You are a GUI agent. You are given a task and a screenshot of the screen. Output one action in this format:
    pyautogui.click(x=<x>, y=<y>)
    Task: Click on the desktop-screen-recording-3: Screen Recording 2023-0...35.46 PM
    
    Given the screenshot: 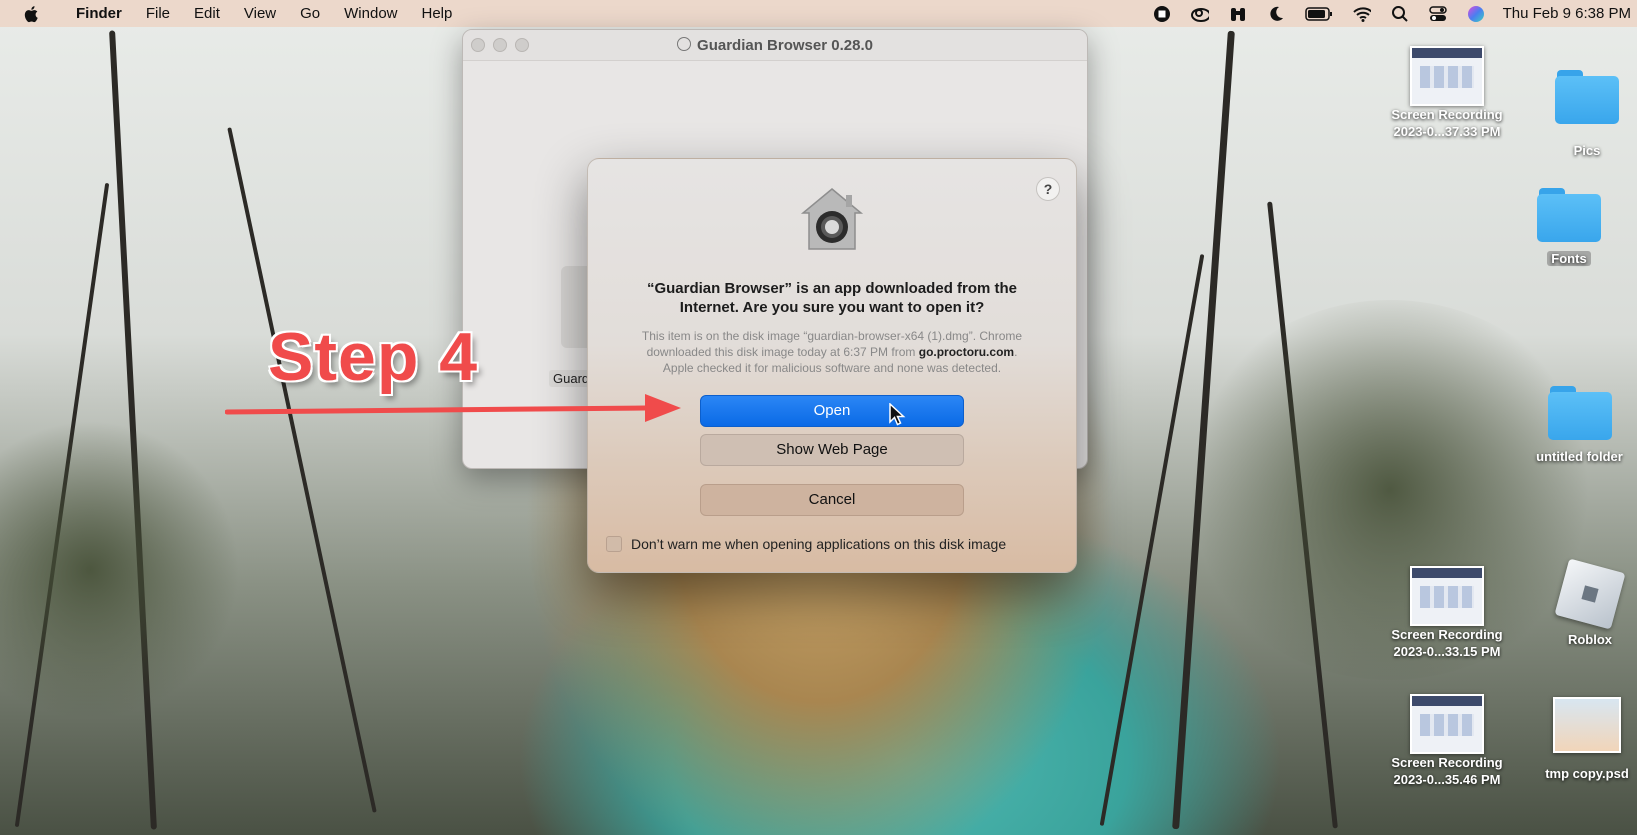 What is the action you would take?
    pyautogui.click(x=1447, y=741)
    